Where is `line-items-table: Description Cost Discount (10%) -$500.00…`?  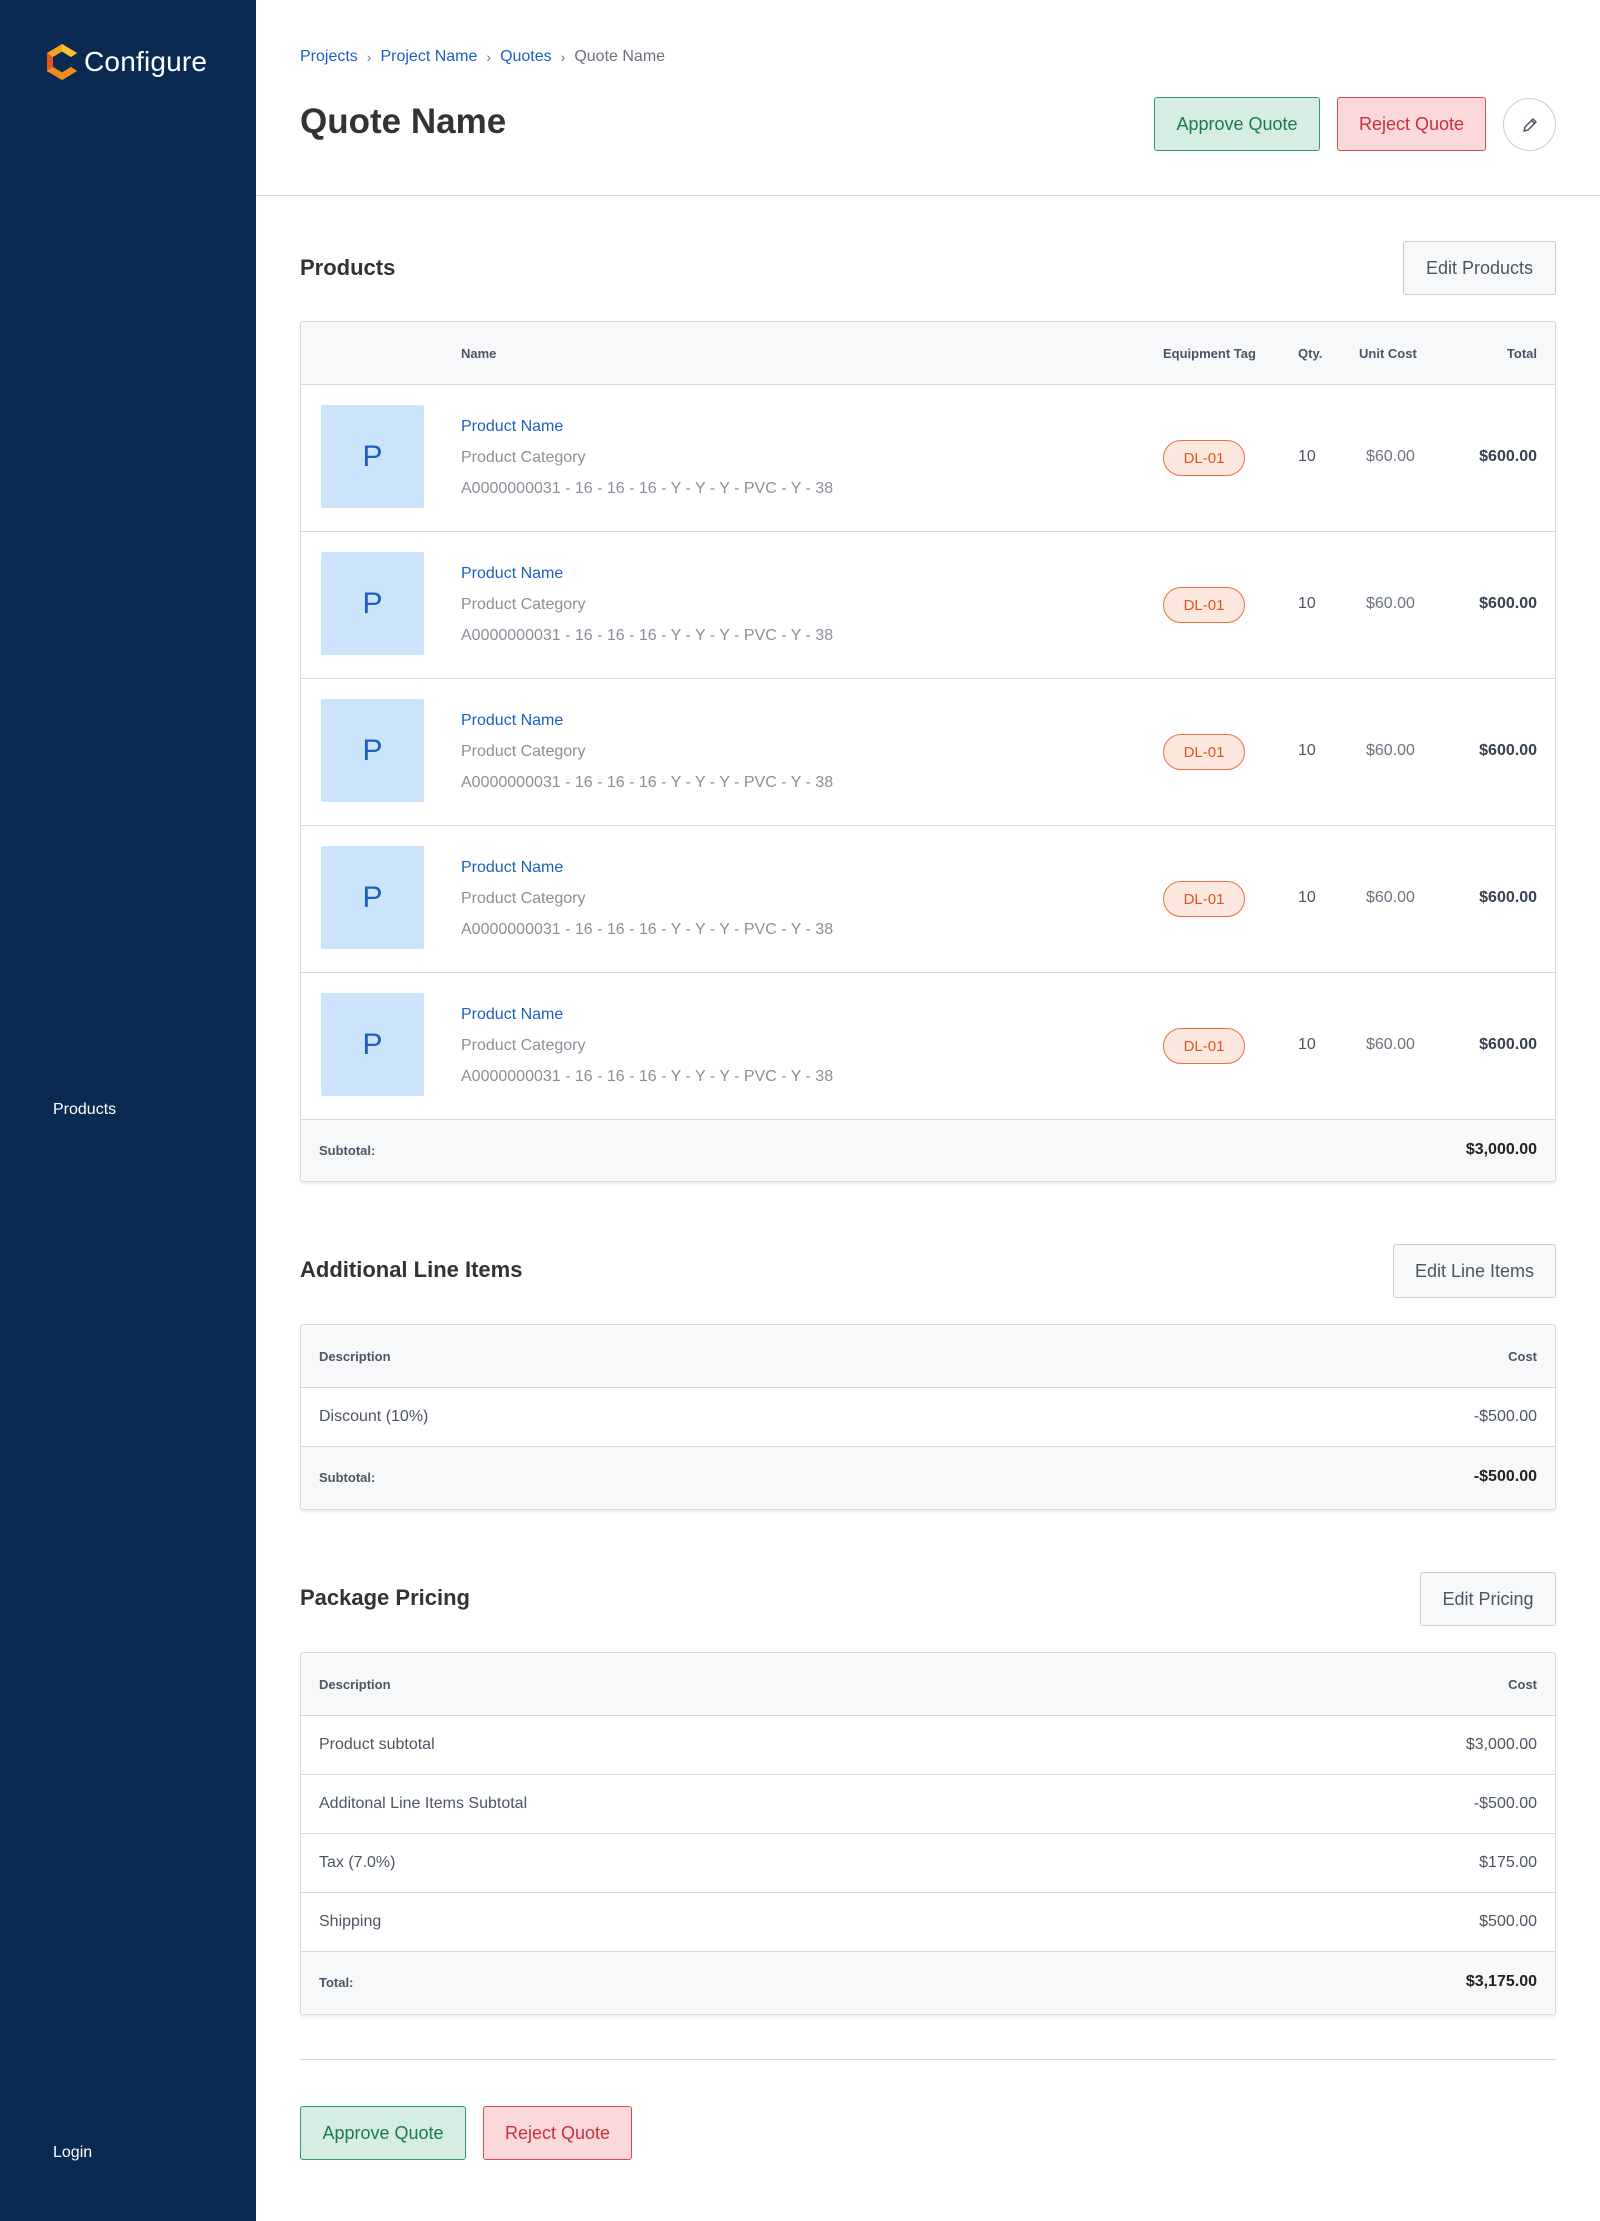 line-items-table: Description Cost Discount (10%) -$500.00… is located at coordinates (928, 1417).